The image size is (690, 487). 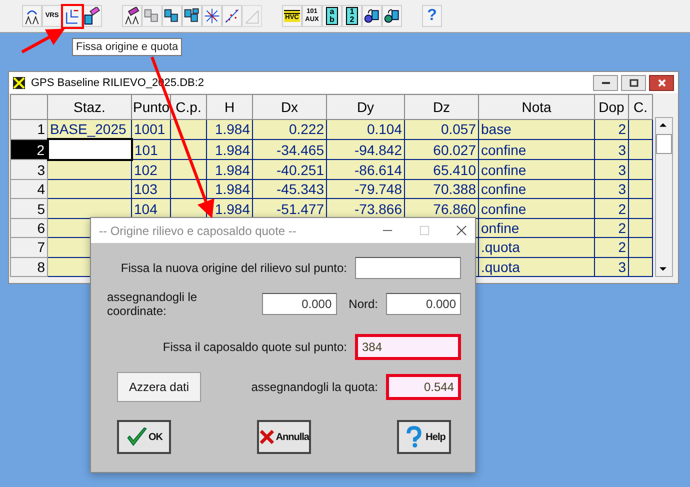 I want to click on dialog-title: -- Origine rilievo e caposaldo quote --, so click(x=197, y=231).